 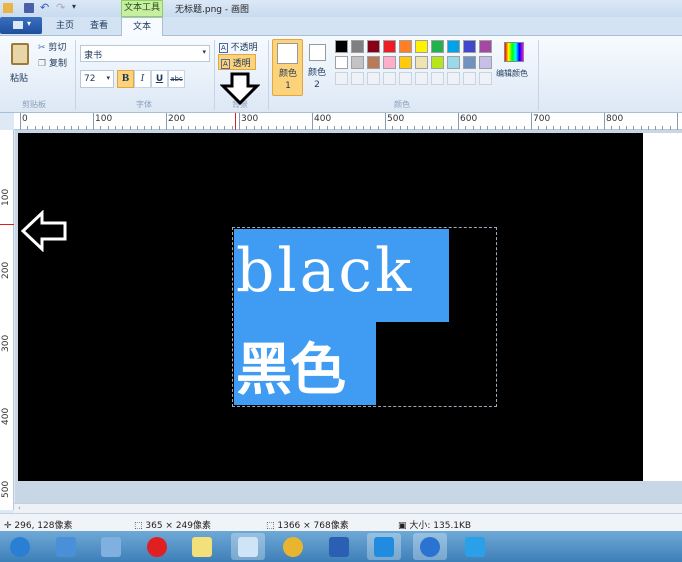 What do you see at coordinates (18, 25) in the screenshot?
I see `menu-icon` at bounding box center [18, 25].